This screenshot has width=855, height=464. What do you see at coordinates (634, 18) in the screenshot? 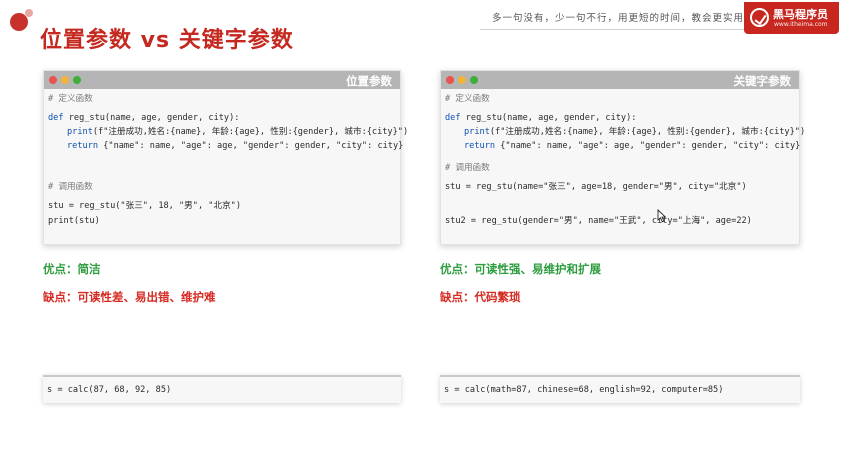
I see `slogan: 多一句没有，少一句不行，用更短的时间，教会更实用的技术` at bounding box center [634, 18].